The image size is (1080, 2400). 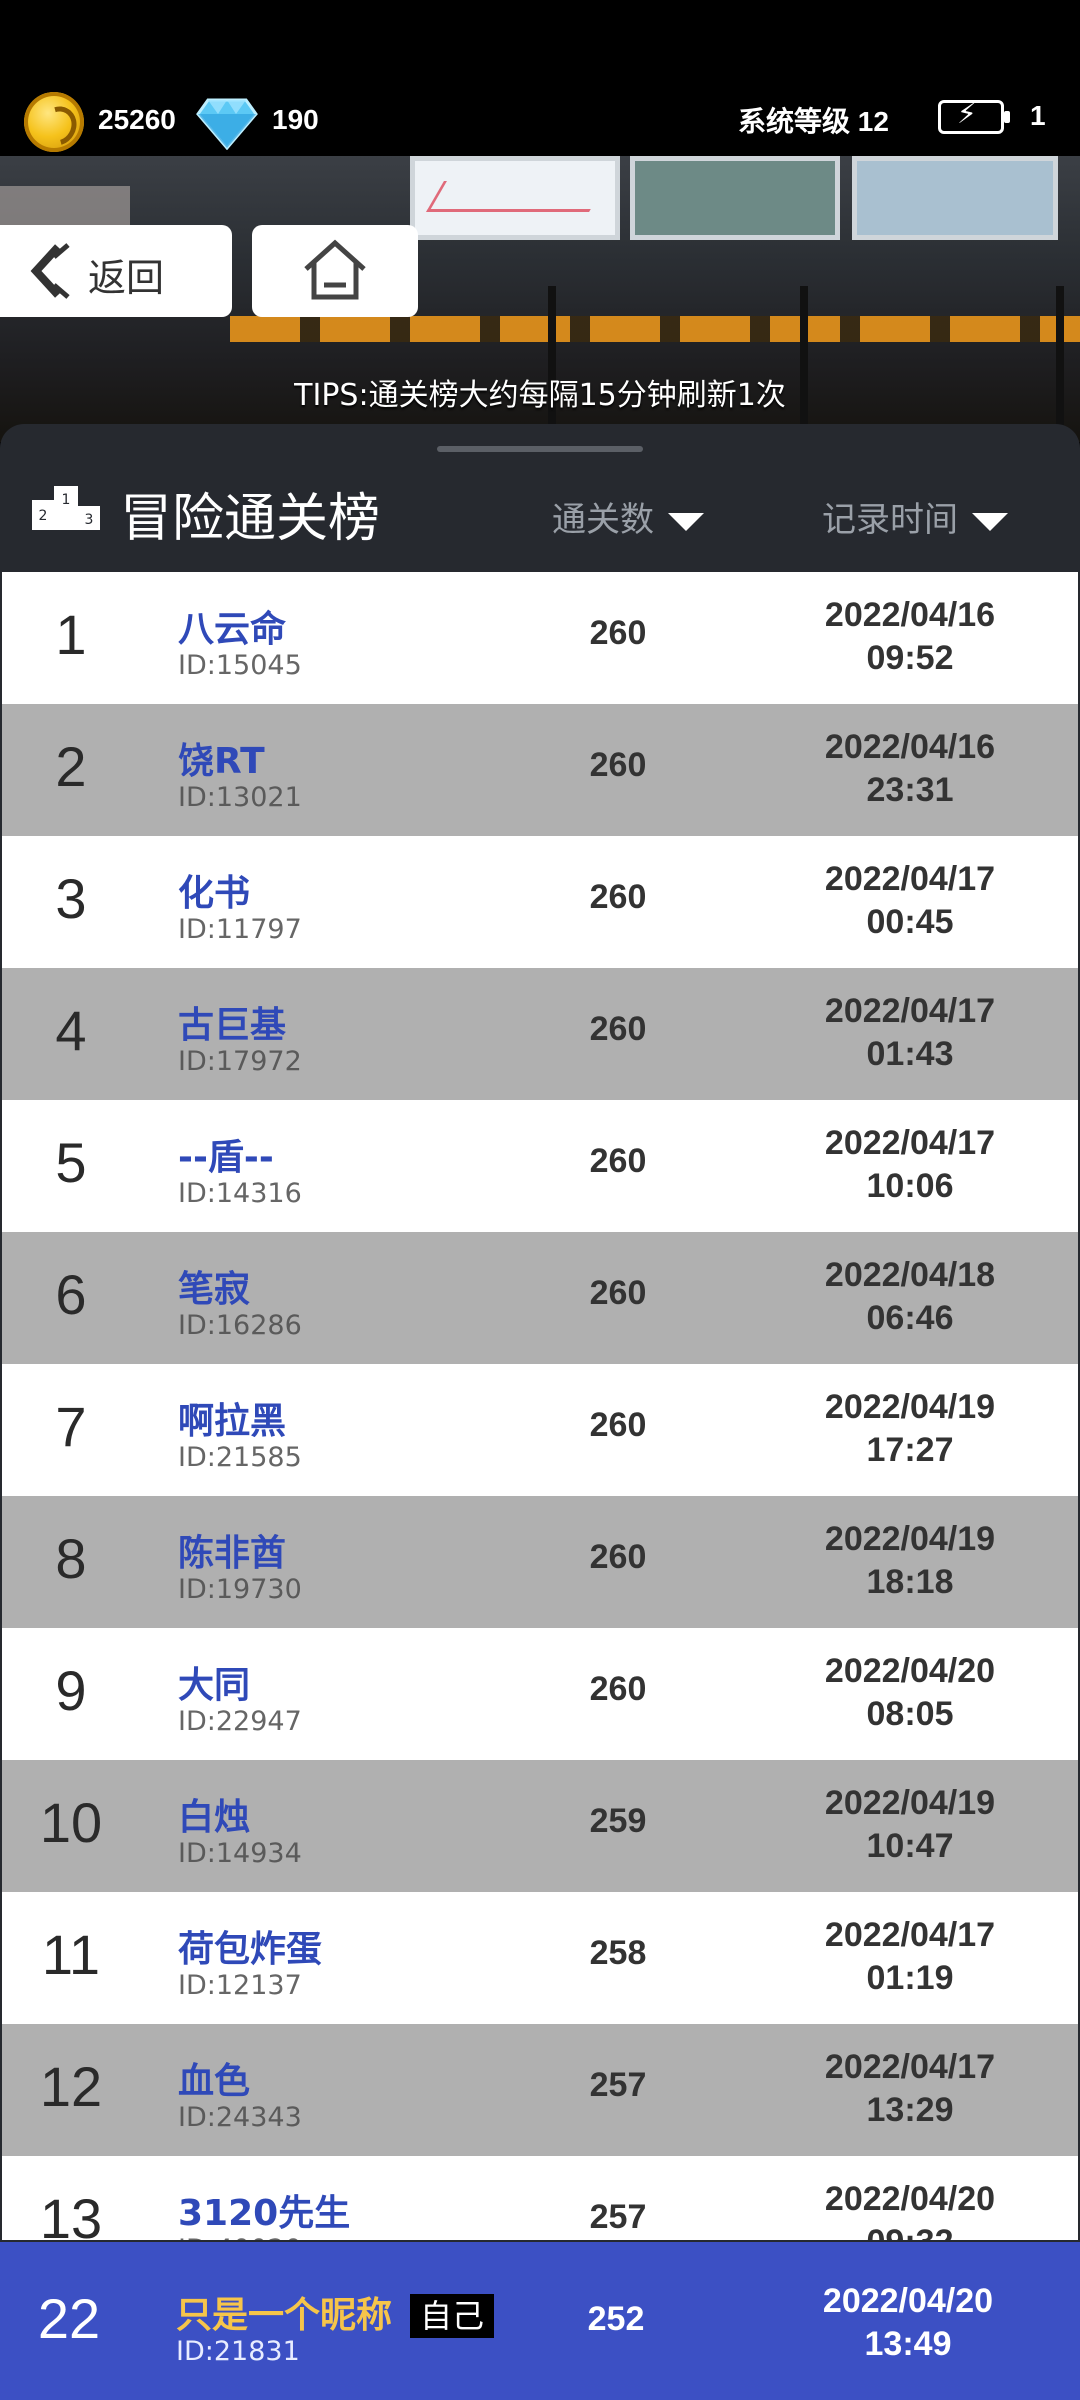 I want to click on table-row: 10 白烛 ID:14934 259 2022/04/19 10:47, so click(x=540, y=1826).